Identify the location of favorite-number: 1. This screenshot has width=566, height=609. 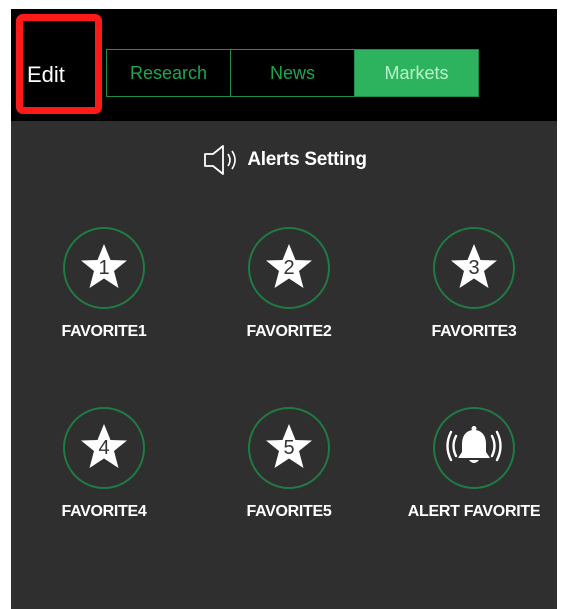
(103, 268).